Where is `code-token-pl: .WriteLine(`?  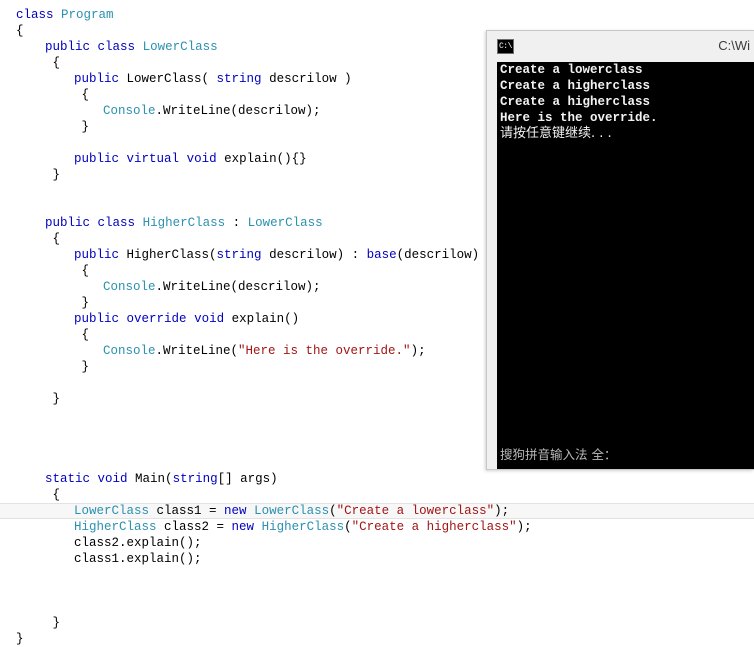 code-token-pl: .WriteLine( is located at coordinates (197, 351).